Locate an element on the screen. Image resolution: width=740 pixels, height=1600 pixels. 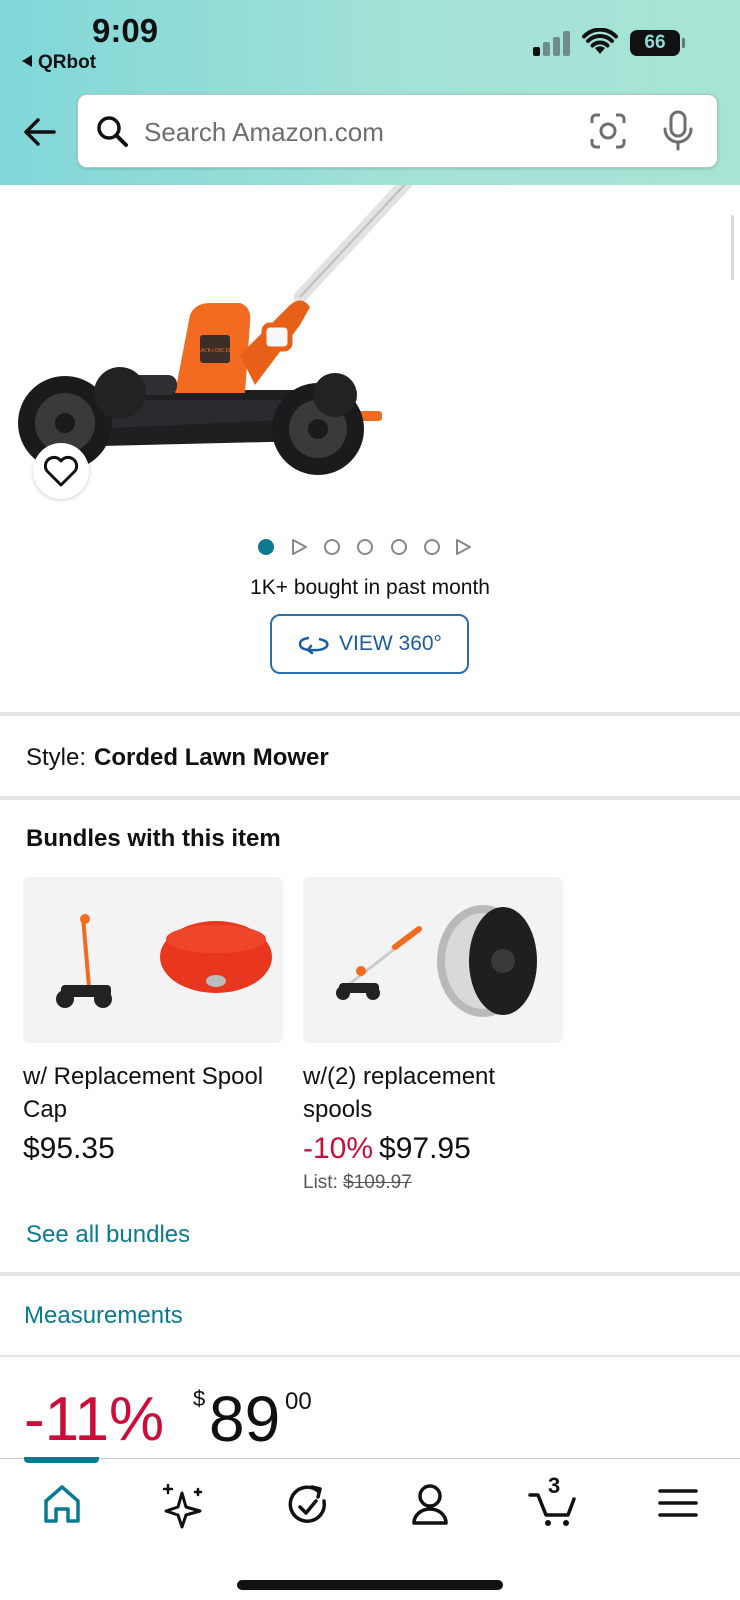
camera-search-icon is located at coordinates (608, 131).